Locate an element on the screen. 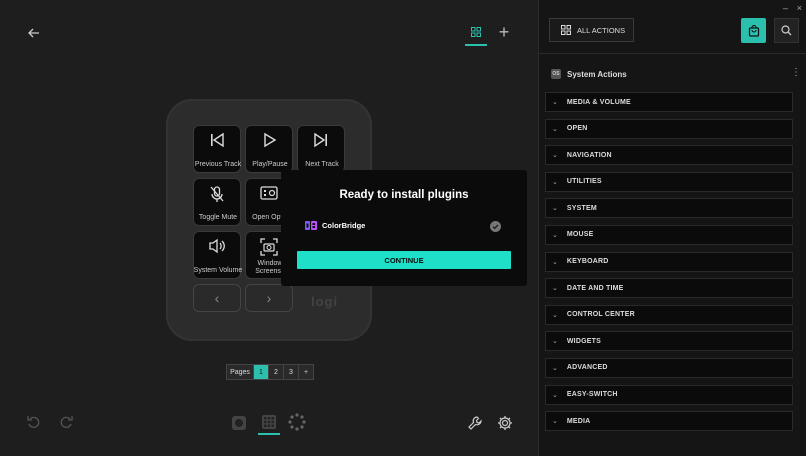  grid-view-underline is located at coordinates (476, 45).